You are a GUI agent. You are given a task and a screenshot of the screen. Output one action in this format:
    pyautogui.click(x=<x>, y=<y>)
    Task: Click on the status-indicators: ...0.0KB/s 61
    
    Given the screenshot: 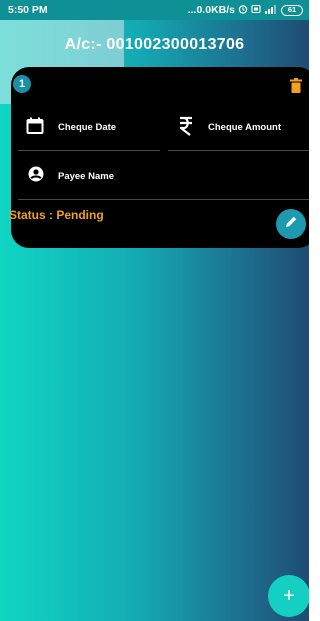 What is the action you would take?
    pyautogui.click(x=245, y=10)
    